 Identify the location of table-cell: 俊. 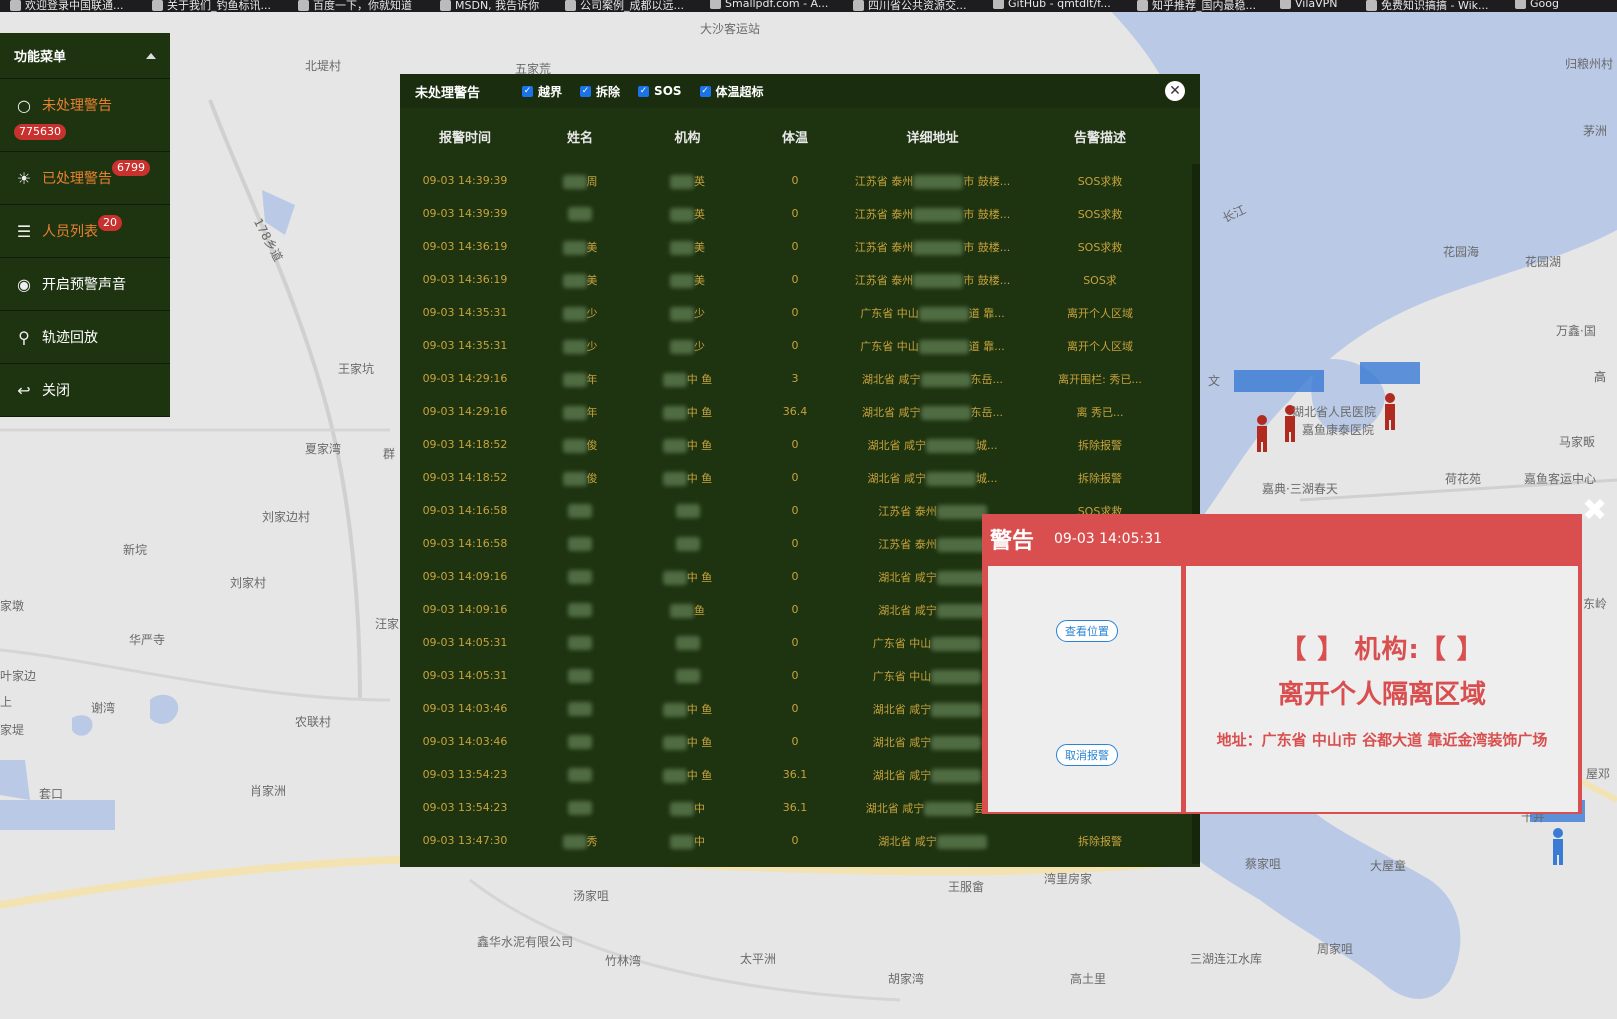
(580, 477).